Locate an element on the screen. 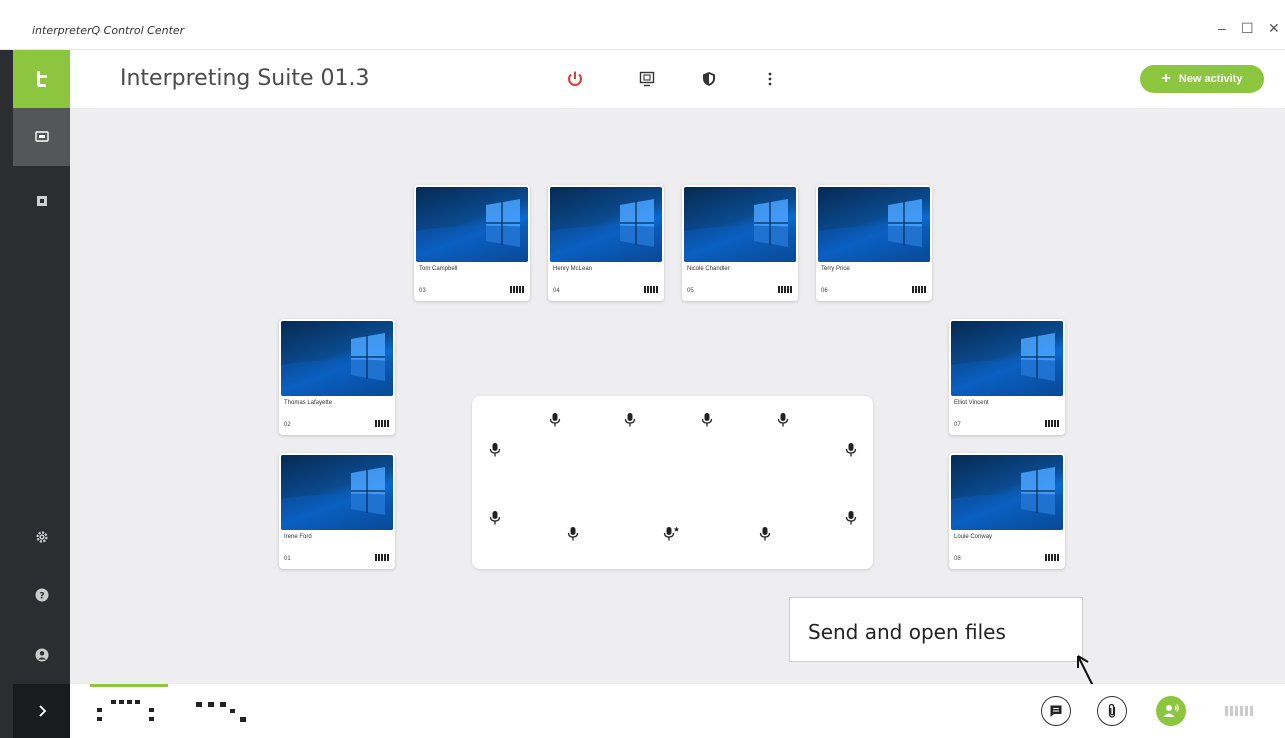  more-options-button is located at coordinates (770, 79).